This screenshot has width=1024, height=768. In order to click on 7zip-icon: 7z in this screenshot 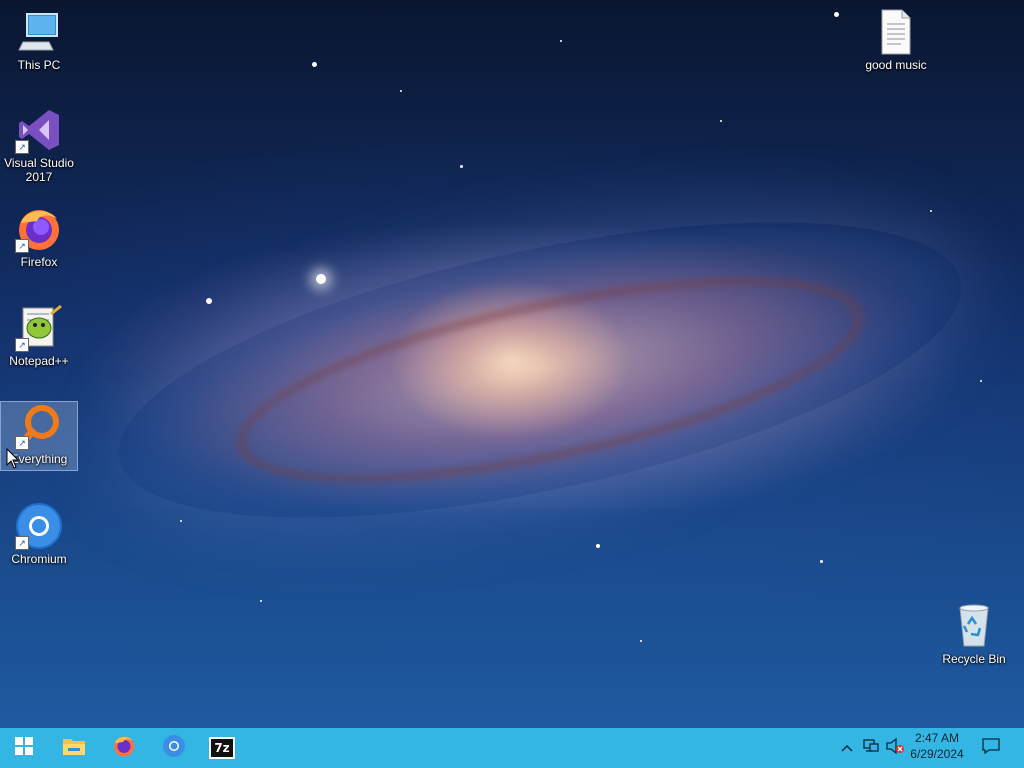, I will do `click(222, 748)`.